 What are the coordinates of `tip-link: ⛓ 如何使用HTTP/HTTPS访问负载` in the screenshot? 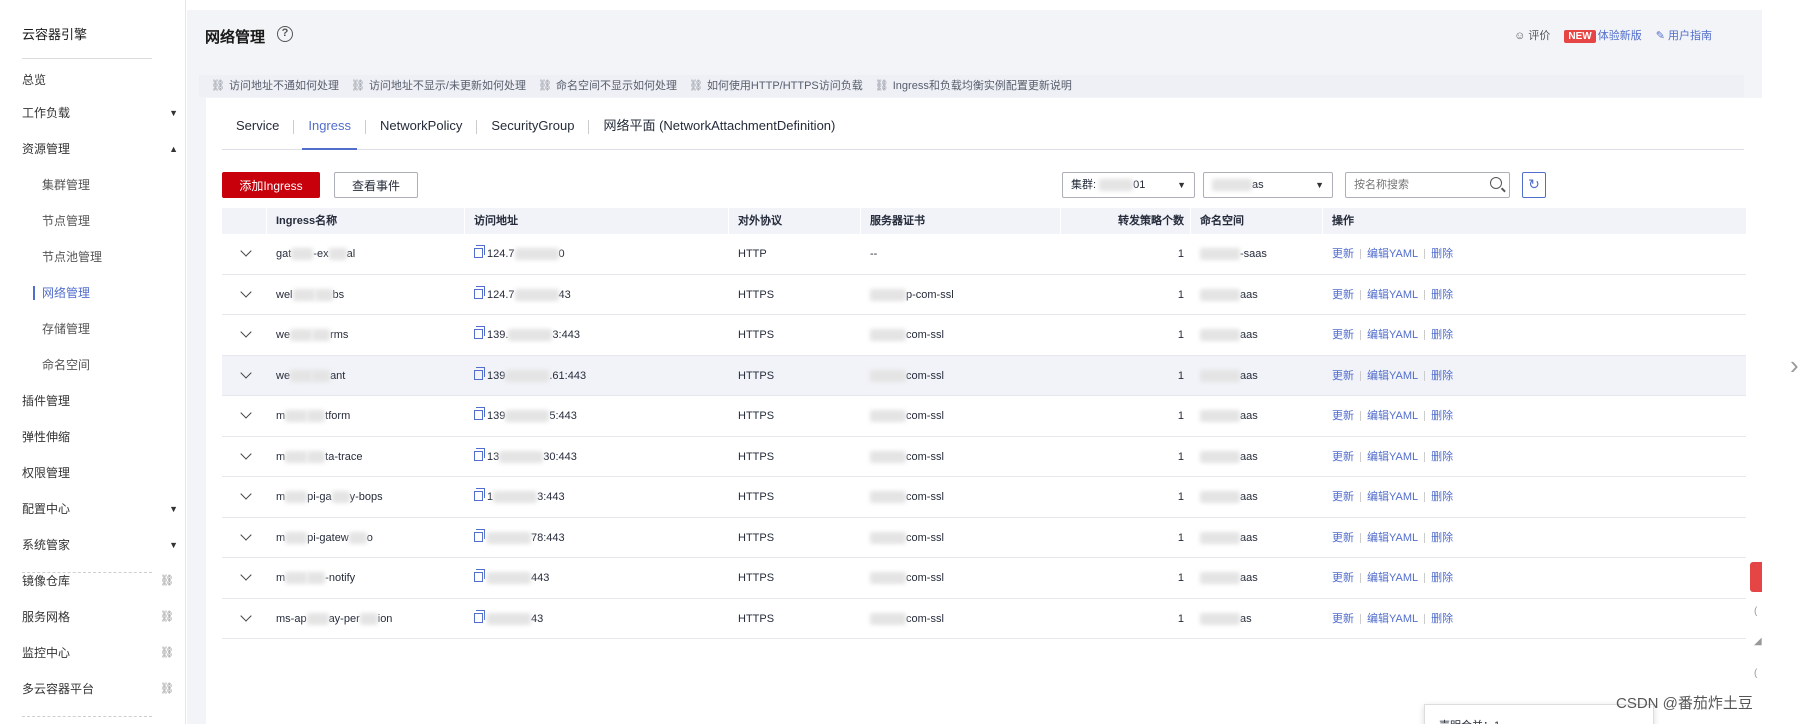 It's located at (776, 86).